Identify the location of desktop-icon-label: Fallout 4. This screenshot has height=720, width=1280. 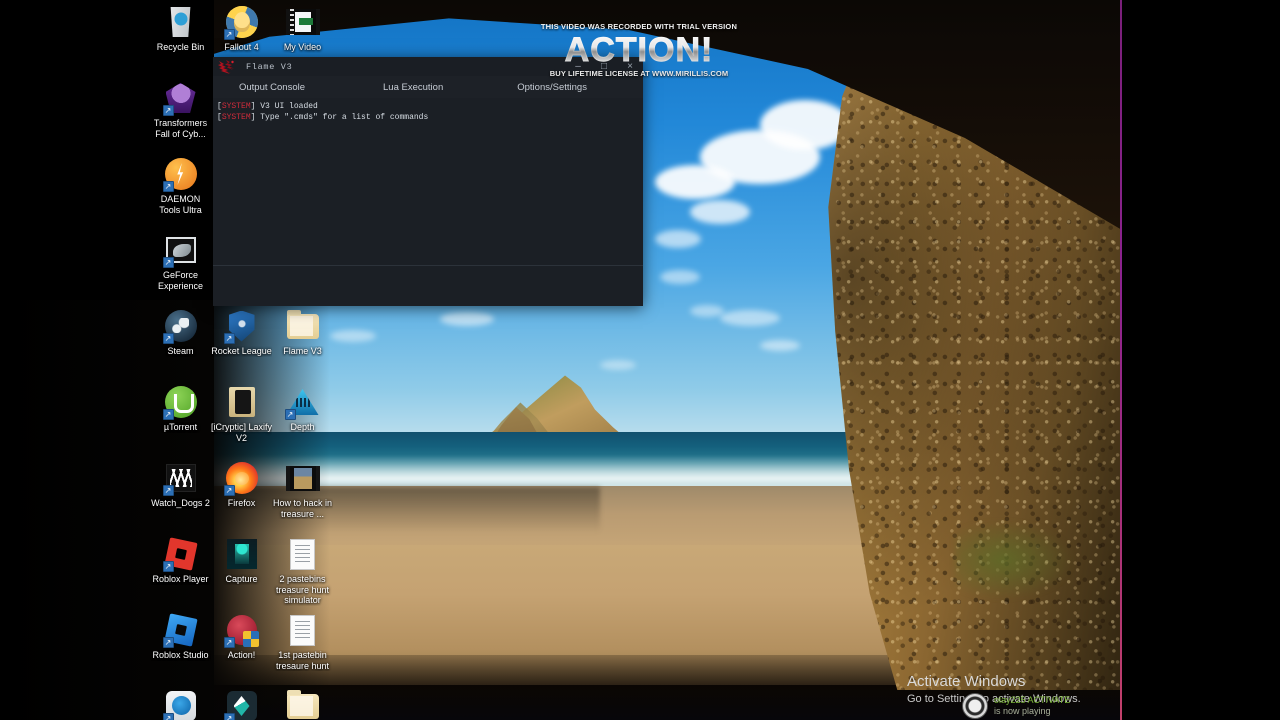
(241, 47).